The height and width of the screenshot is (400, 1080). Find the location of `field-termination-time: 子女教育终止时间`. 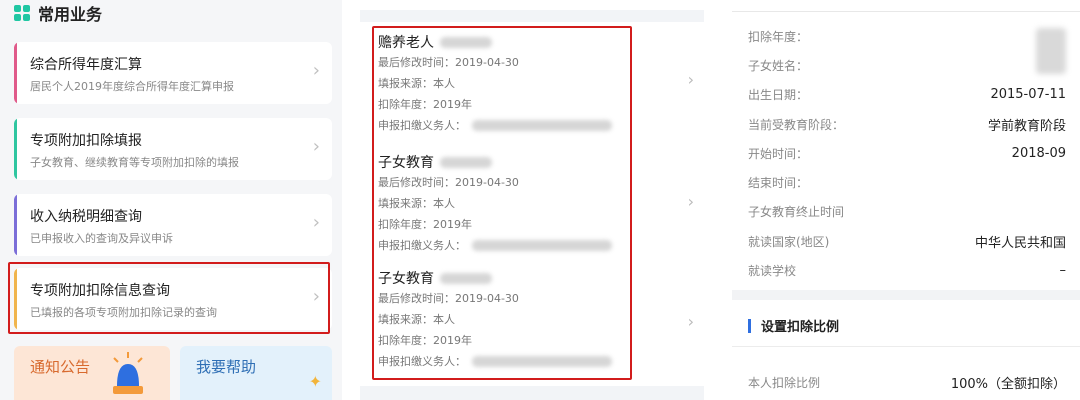

field-termination-time: 子女教育终止时间 is located at coordinates (796, 212).